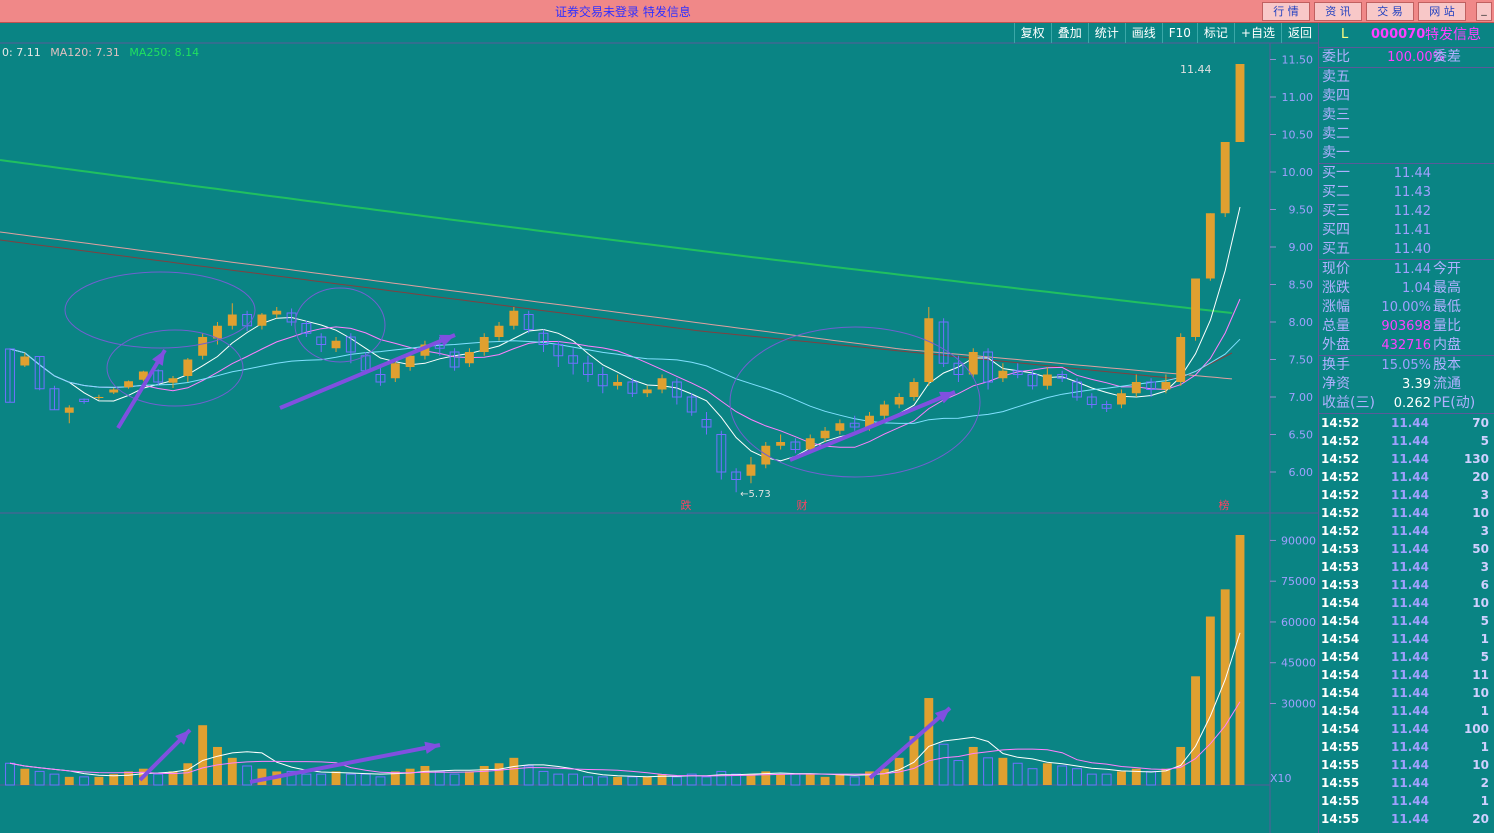 The width and height of the screenshot is (1494, 833). Describe the element at coordinates (1406, 115) in the screenshot. I see `sell-row: 卖三` at that location.